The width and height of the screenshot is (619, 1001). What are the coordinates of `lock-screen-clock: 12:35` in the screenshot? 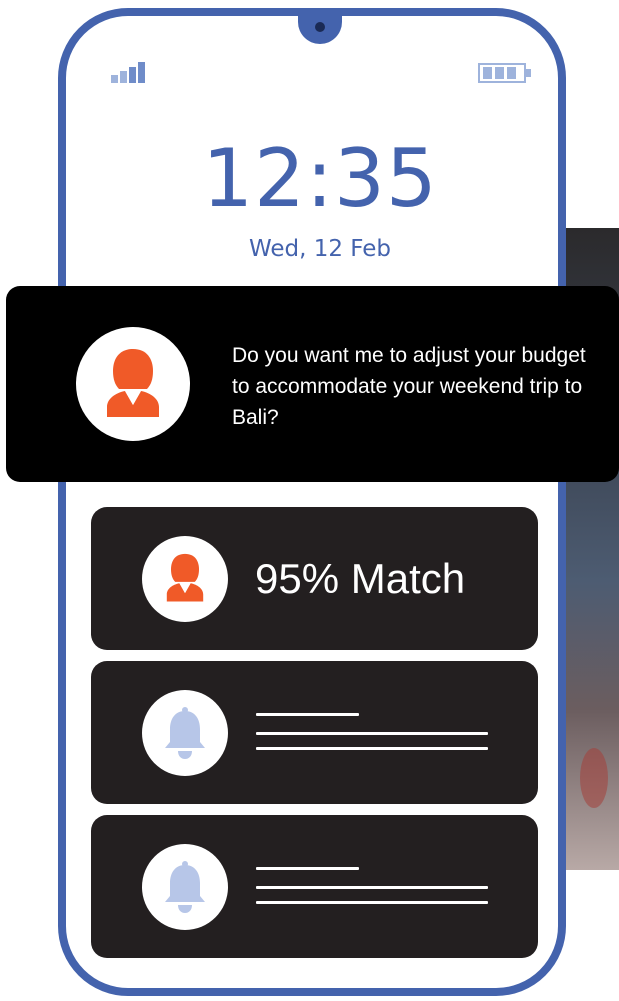 It's located at (320, 178).